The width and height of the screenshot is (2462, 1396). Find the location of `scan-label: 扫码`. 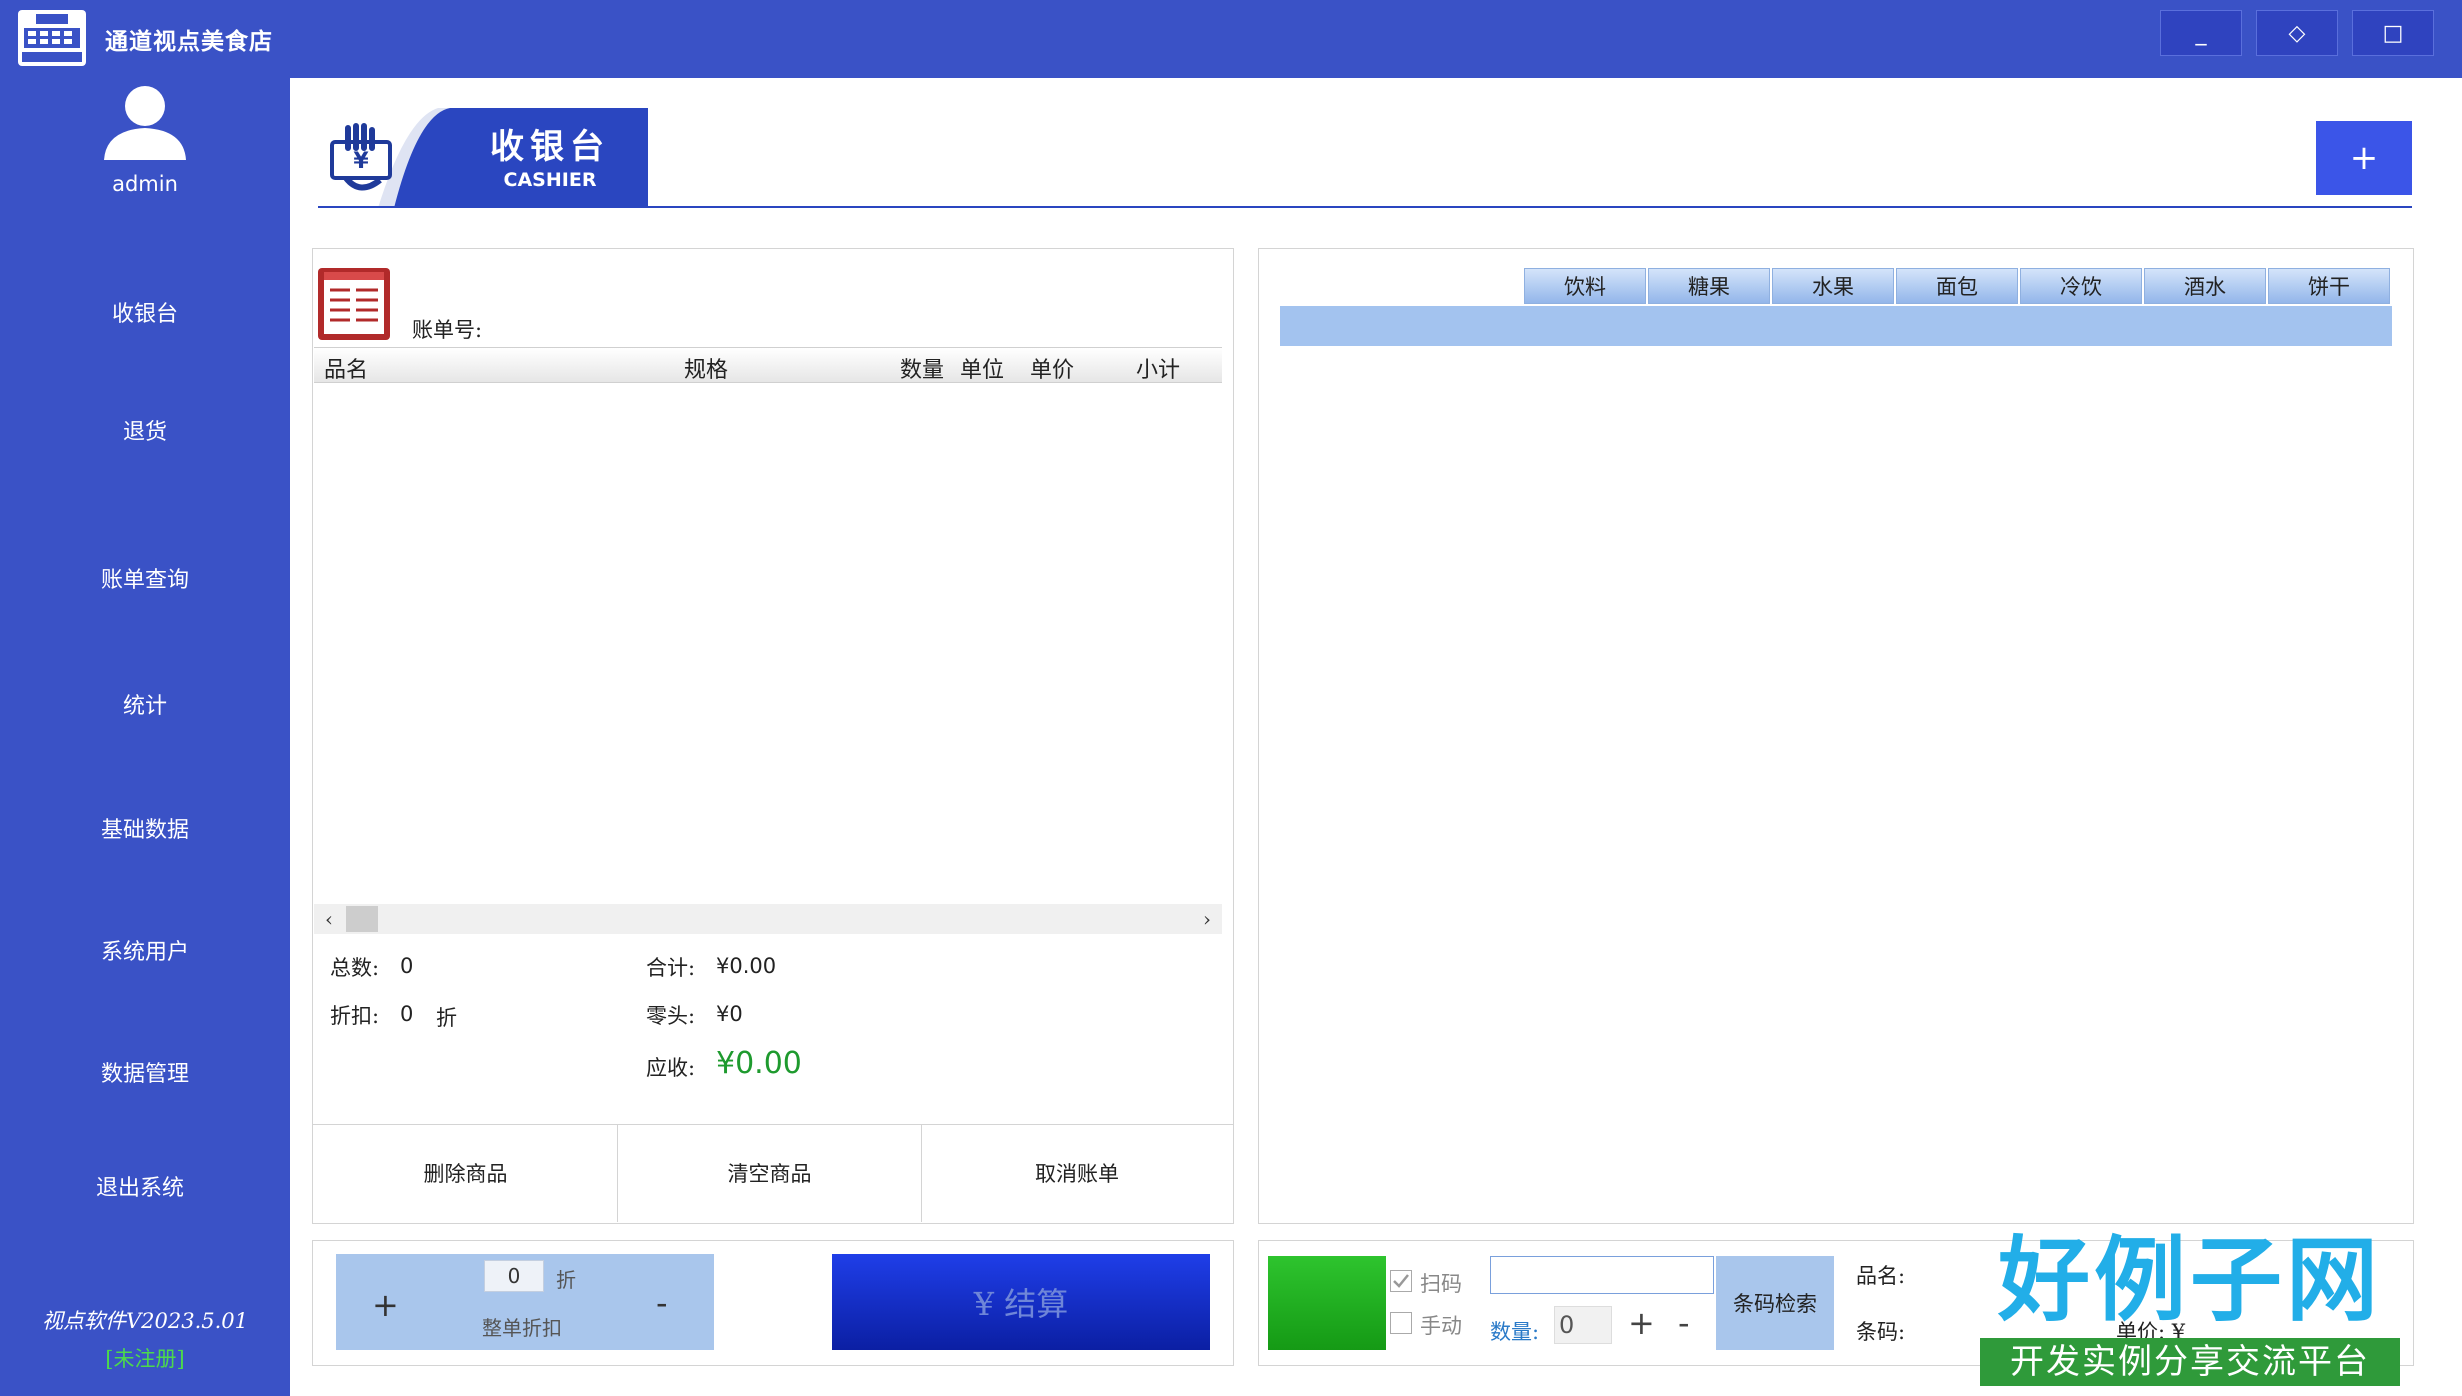

scan-label: 扫码 is located at coordinates (1441, 1284).